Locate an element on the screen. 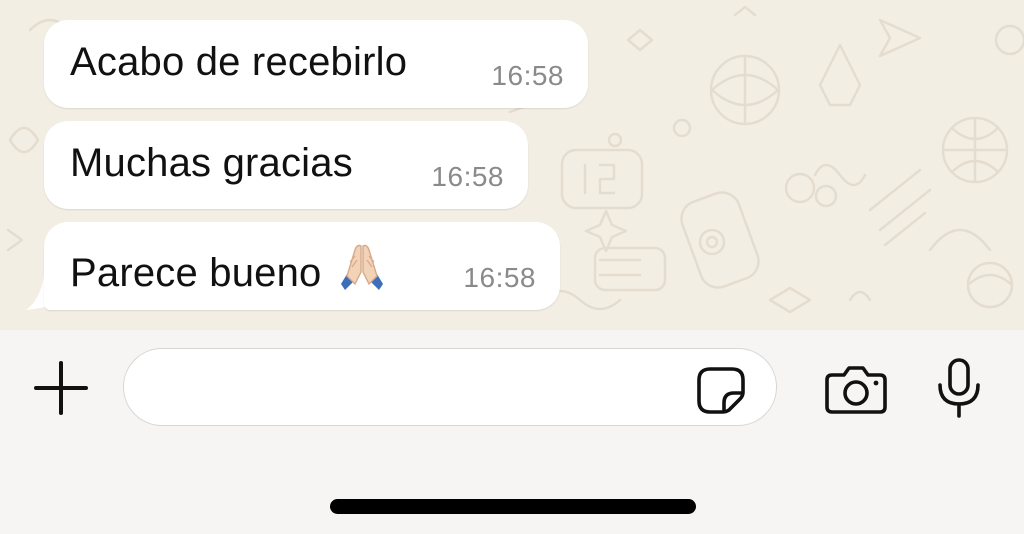 This screenshot has width=1024, height=534. microphone-button is located at coordinates (959, 388).